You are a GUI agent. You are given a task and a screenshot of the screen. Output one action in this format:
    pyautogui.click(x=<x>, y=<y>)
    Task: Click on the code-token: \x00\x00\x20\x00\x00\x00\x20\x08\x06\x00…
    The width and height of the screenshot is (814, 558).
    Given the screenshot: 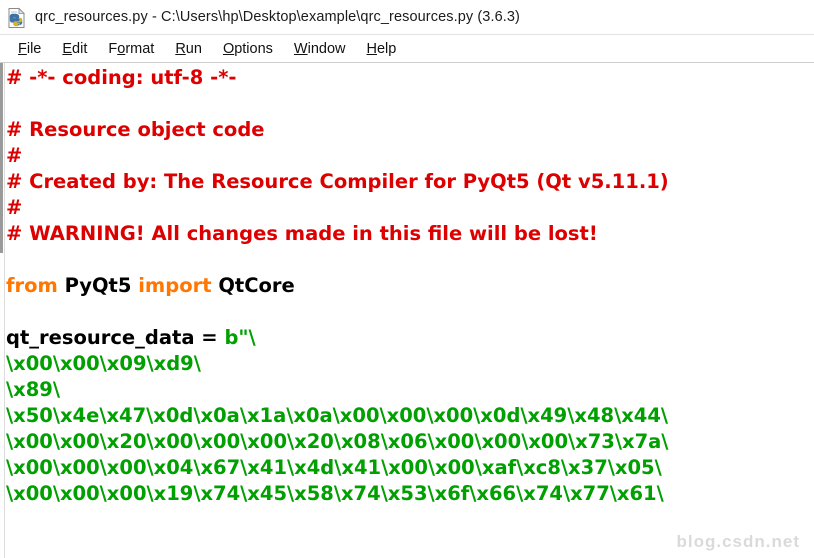 What is the action you would take?
    pyautogui.click(x=337, y=441)
    